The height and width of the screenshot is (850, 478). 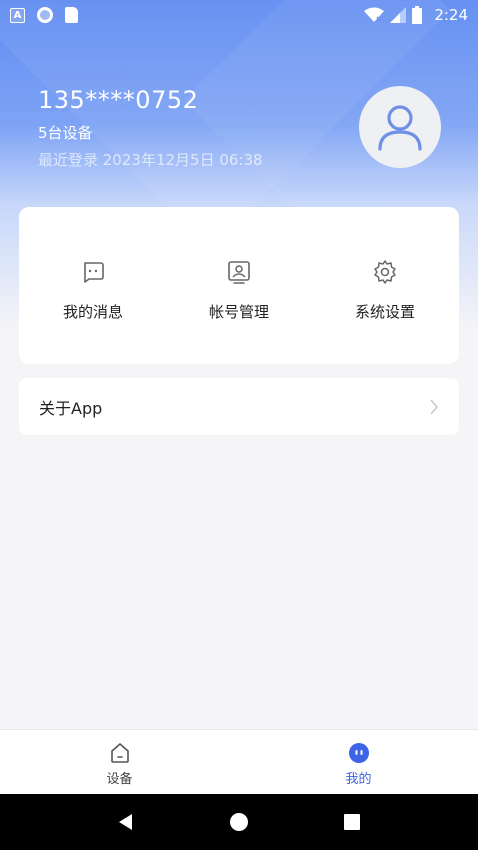 I want to click on tab-devices-label: 设备, so click(x=119, y=779).